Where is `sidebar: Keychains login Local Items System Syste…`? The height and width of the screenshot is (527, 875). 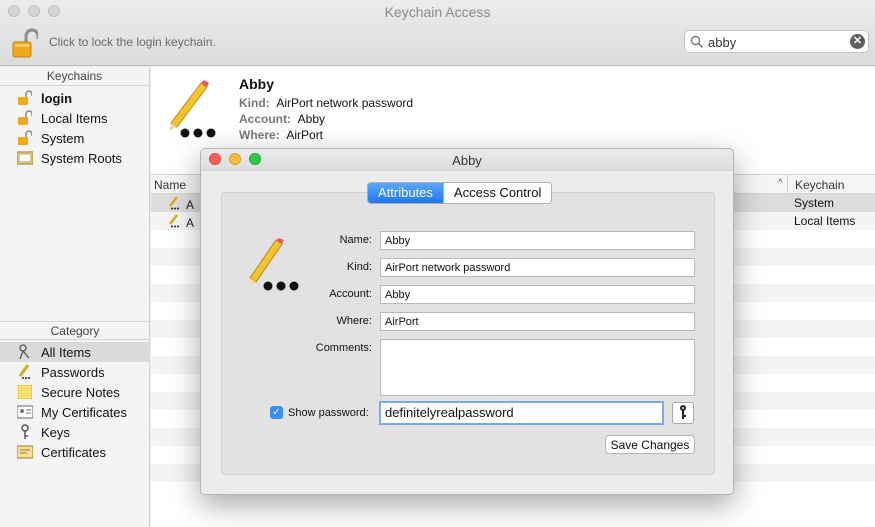 sidebar: Keychains login Local Items System Syste… is located at coordinates (75, 297).